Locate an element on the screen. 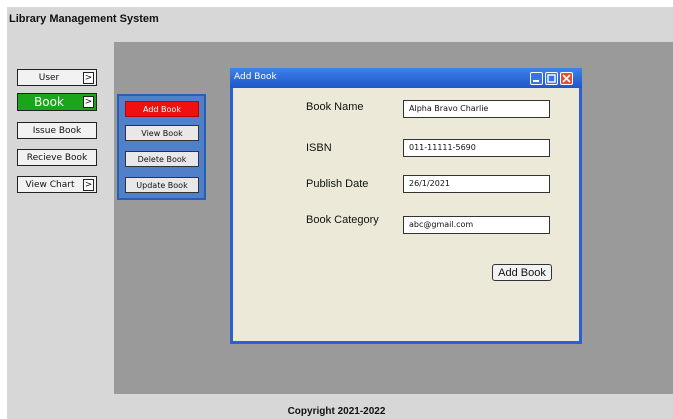 The image size is (673, 419). add-book-button: Add Book is located at coordinates (522, 272).